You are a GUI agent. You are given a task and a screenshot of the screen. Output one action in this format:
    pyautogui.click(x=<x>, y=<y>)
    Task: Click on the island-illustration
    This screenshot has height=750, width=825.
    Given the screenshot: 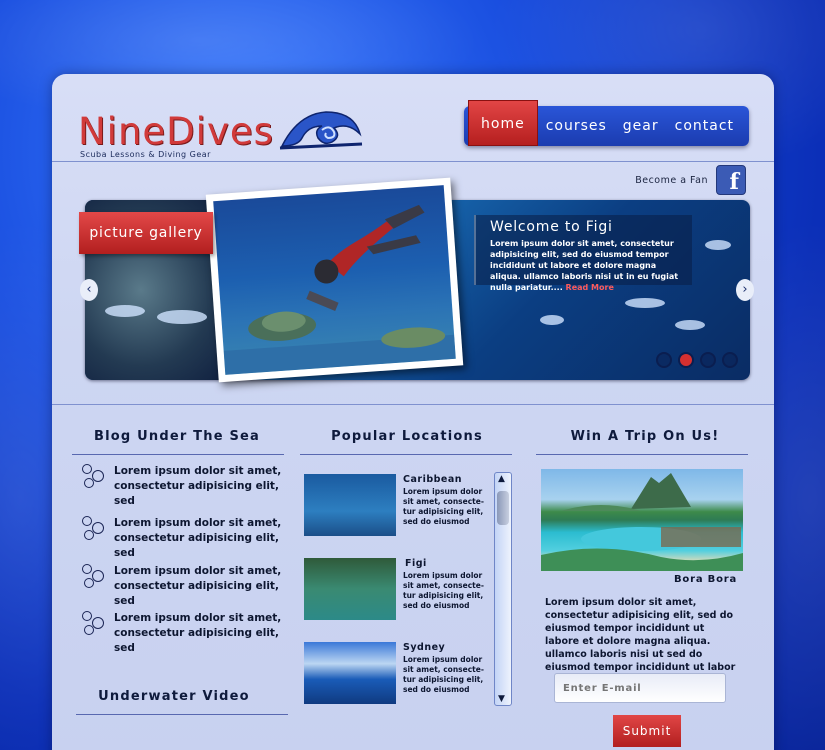 What is the action you would take?
    pyautogui.click(x=642, y=522)
    